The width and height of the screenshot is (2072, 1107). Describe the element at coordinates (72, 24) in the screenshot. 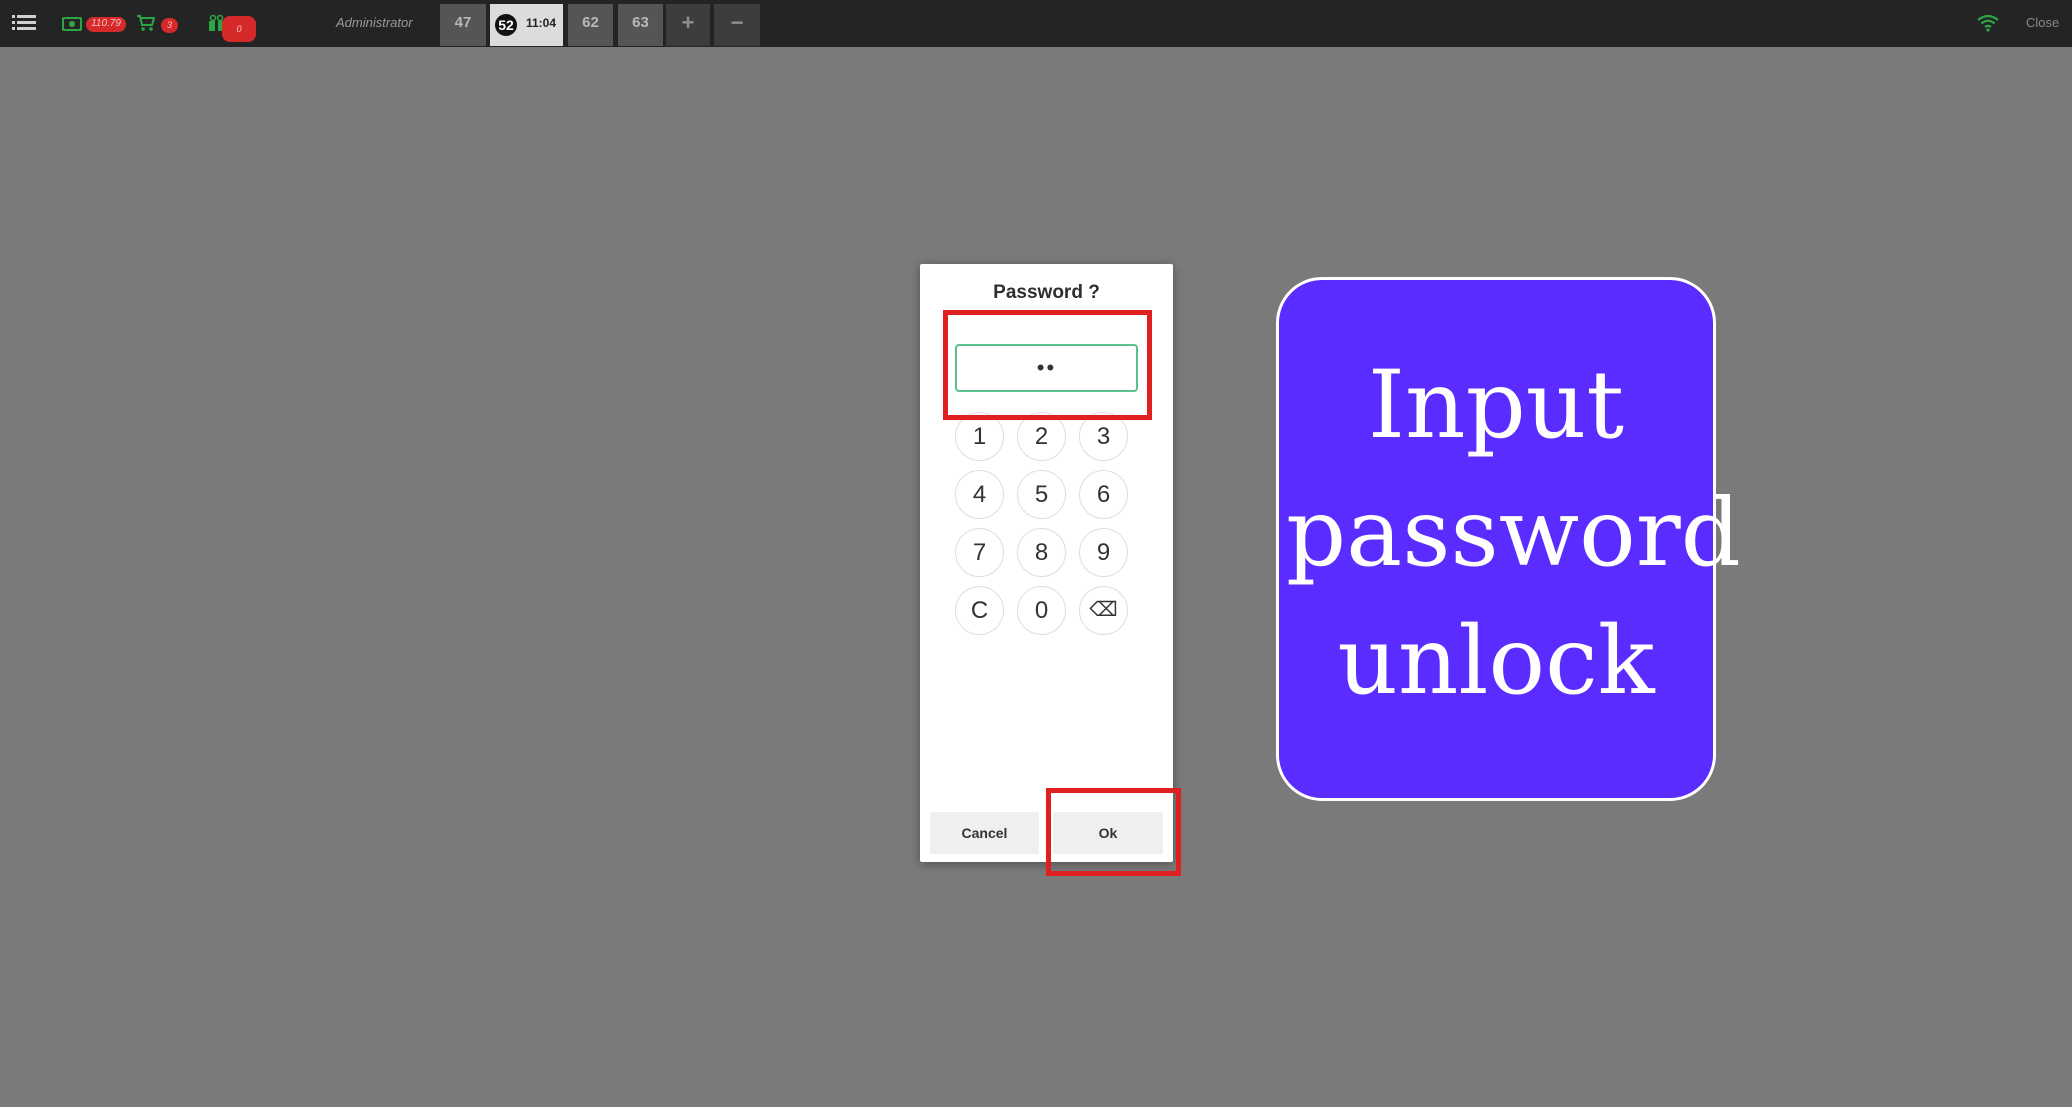

I see `cash-icon` at that location.